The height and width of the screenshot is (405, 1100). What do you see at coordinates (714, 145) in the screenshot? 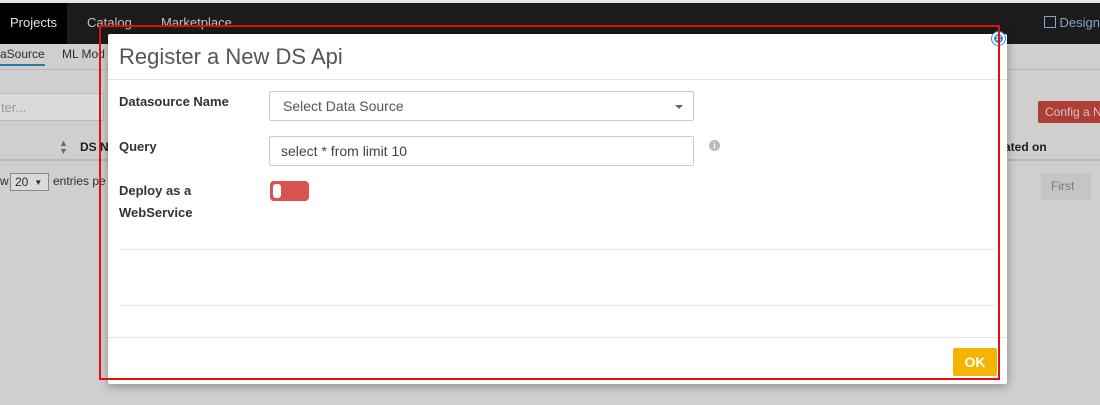
I see `info-icon: i` at bounding box center [714, 145].